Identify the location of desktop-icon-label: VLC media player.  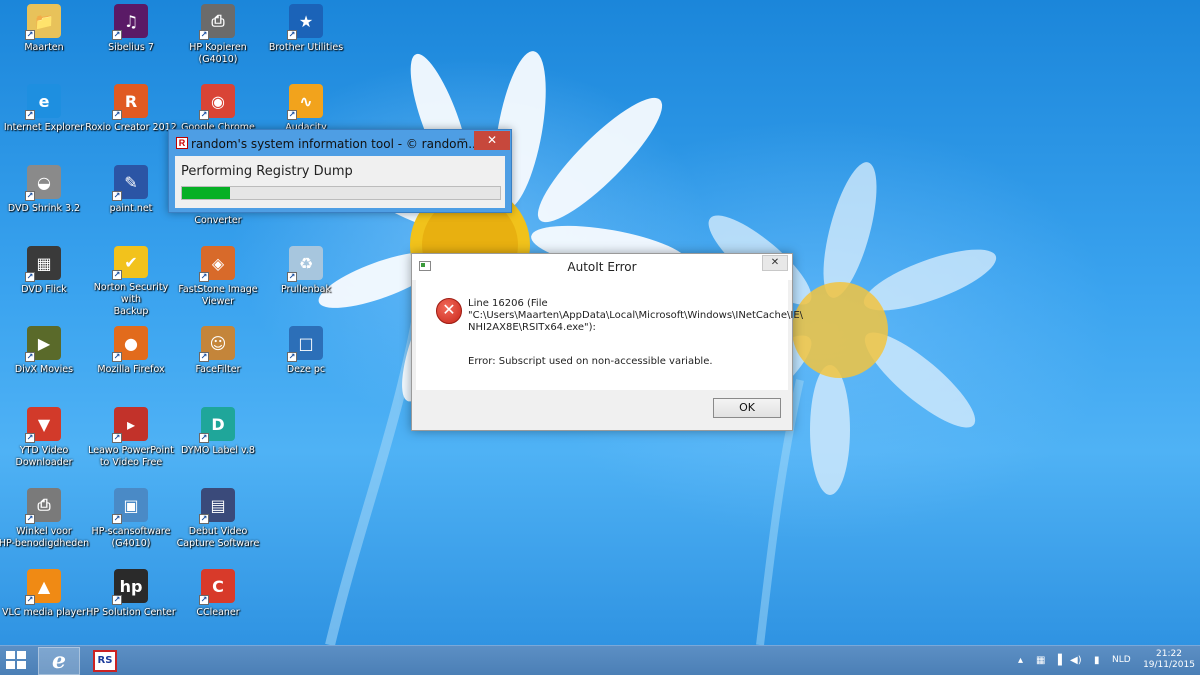
(44, 612).